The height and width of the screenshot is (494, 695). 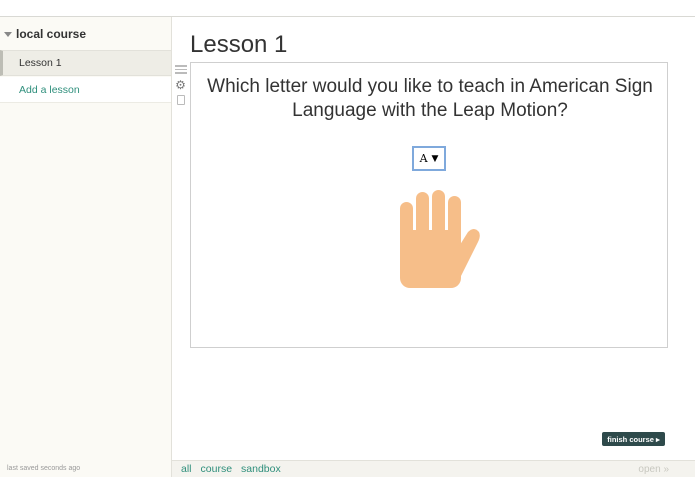 I want to click on nav-link-course: course, so click(x=217, y=469).